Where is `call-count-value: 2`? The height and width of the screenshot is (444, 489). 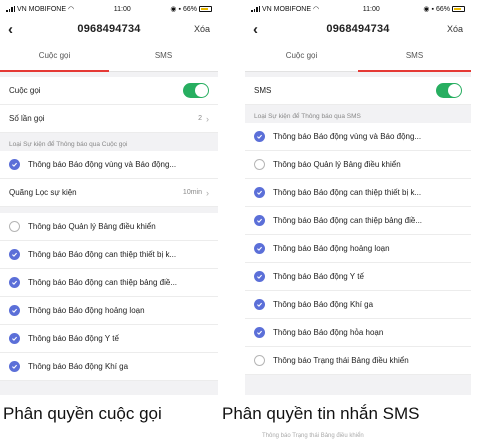
call-count-value: 2 is located at coordinates (200, 118).